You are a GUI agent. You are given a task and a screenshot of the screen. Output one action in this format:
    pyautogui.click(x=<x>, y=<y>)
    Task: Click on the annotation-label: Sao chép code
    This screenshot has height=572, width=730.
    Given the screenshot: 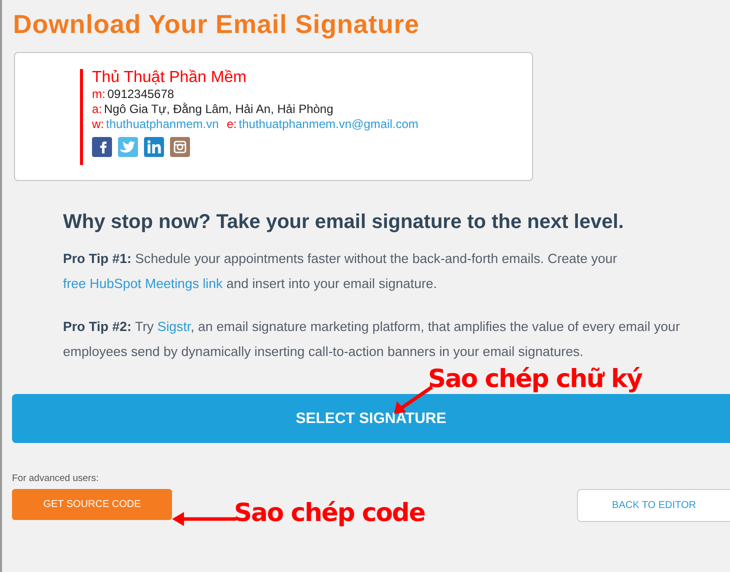 What is the action you would take?
    pyautogui.click(x=329, y=512)
    